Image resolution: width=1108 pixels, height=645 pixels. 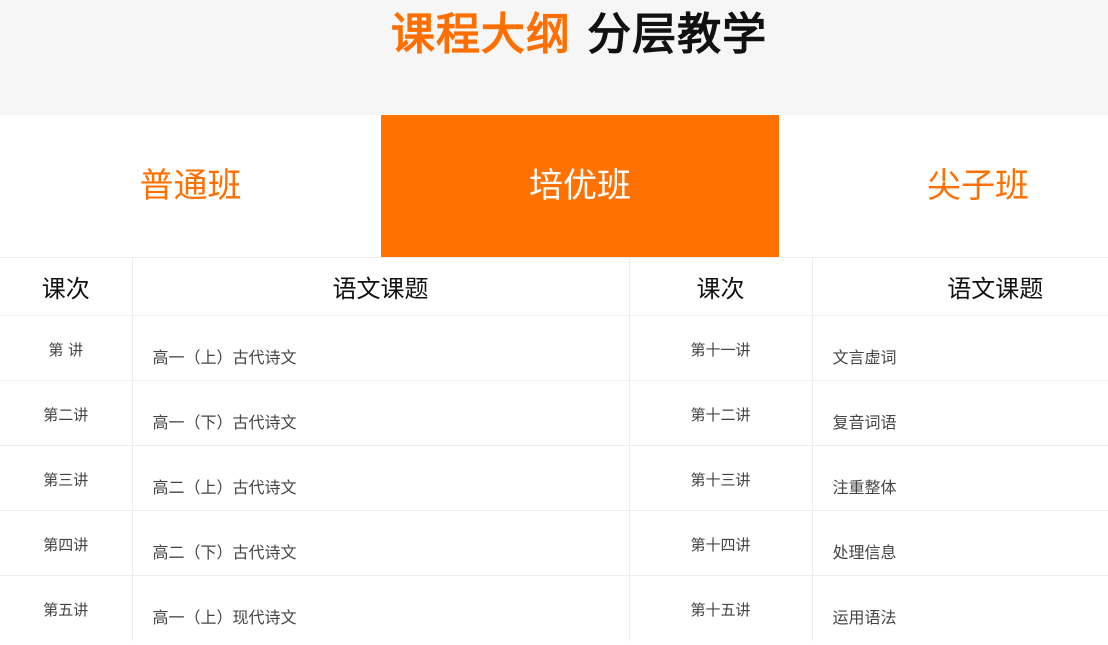 What do you see at coordinates (580, 186) in the screenshot?
I see `tab-advanced: 培优班` at bounding box center [580, 186].